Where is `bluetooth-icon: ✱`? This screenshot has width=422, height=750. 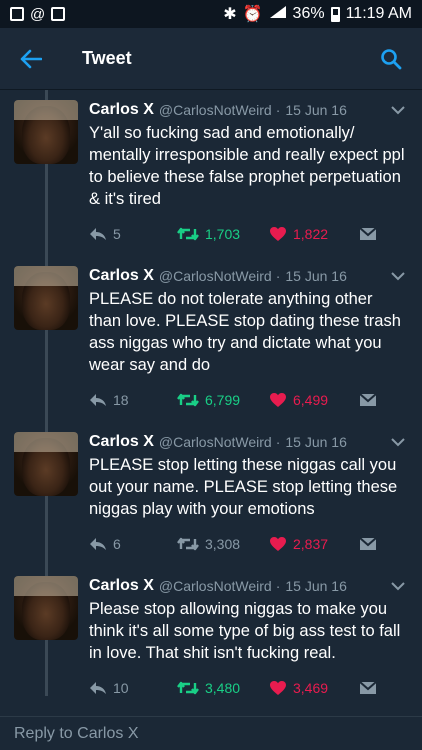 bluetooth-icon: ✱ is located at coordinates (230, 14).